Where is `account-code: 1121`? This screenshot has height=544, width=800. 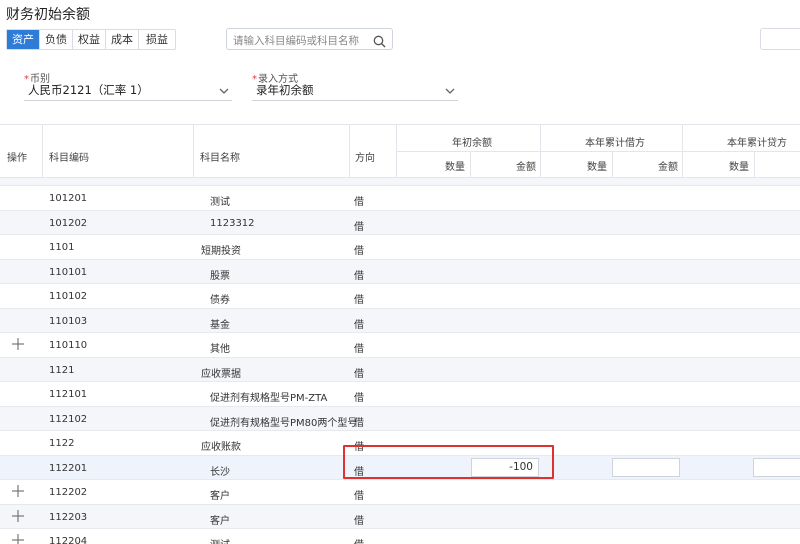 account-code: 1121 is located at coordinates (62, 370).